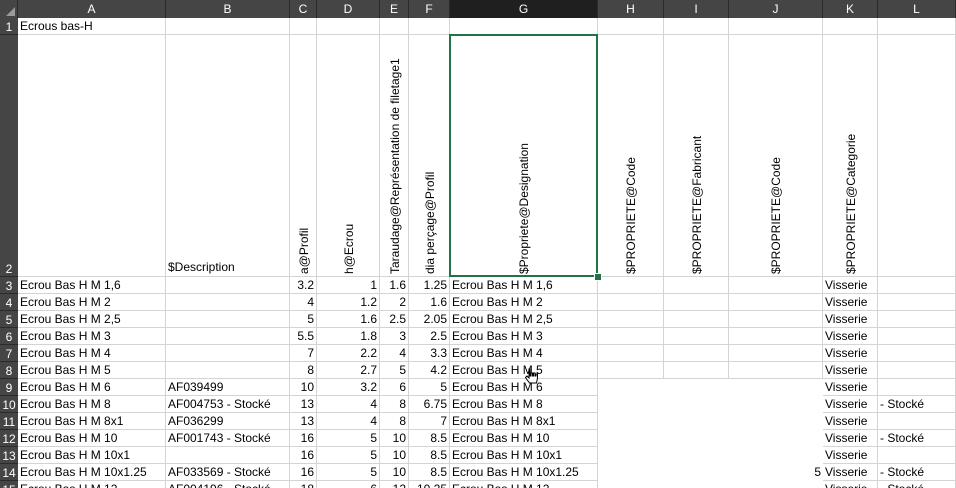 Image resolution: width=956 pixels, height=488 pixels. What do you see at coordinates (524, 285) in the screenshot?
I see `cell-g3: Ecrou Bas H M 1,6` at bounding box center [524, 285].